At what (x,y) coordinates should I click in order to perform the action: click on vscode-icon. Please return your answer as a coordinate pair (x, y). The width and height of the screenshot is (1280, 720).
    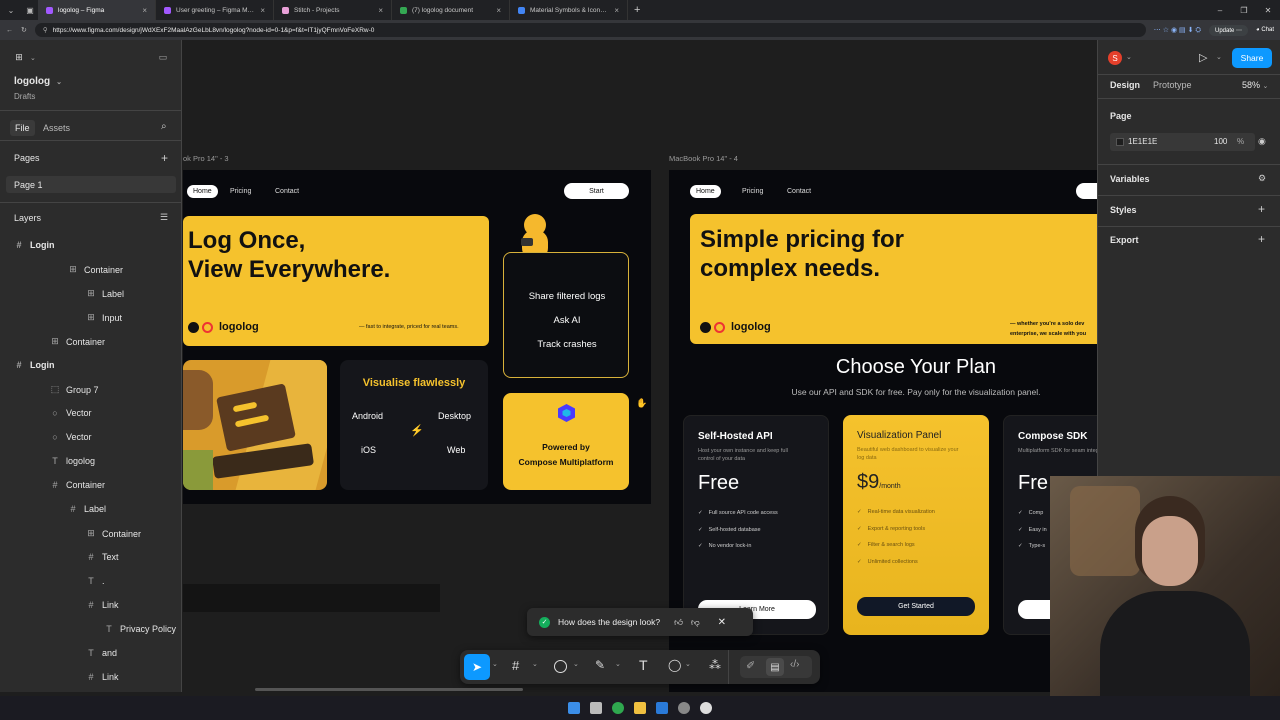
    Looking at the image, I should click on (662, 708).